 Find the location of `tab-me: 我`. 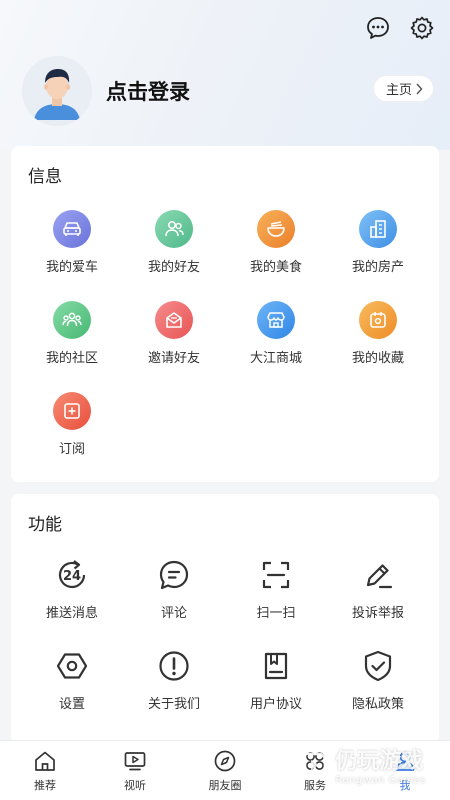

tab-me: 我 is located at coordinates (405, 770).